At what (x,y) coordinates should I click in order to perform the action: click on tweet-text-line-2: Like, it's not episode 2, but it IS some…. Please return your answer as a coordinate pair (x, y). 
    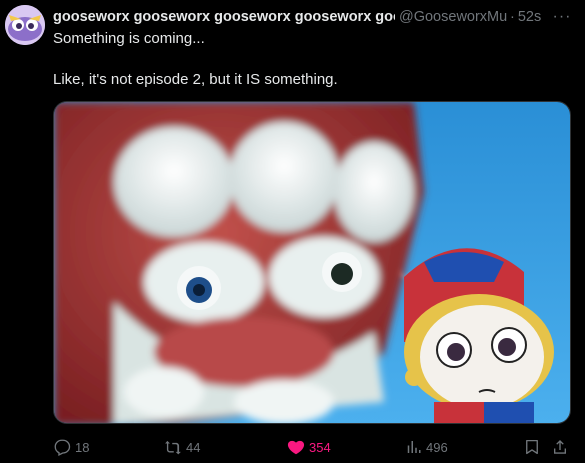
    Looking at the image, I should click on (195, 79).